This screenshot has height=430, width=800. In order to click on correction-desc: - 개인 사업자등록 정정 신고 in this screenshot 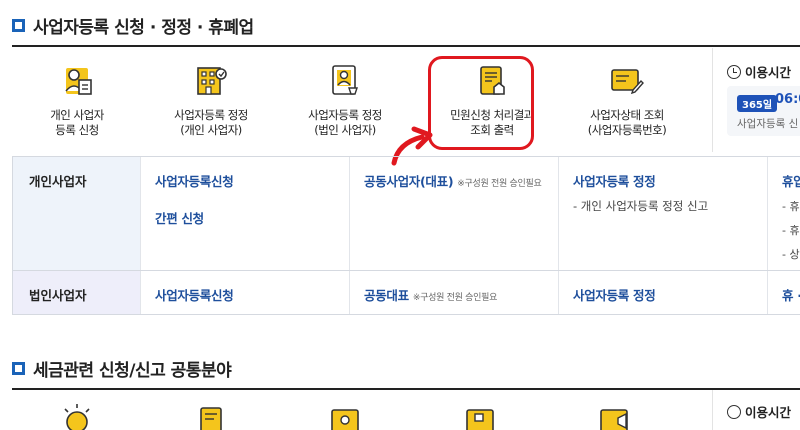, I will do `click(641, 206)`.